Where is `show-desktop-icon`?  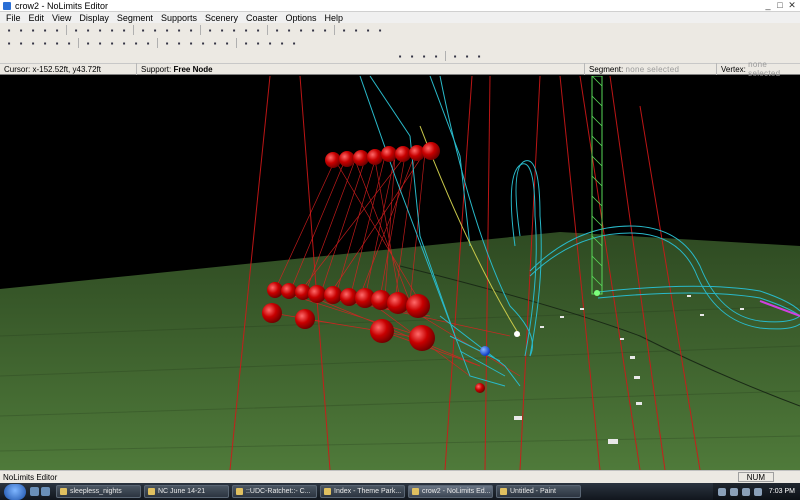 show-desktop-icon is located at coordinates (34, 491).